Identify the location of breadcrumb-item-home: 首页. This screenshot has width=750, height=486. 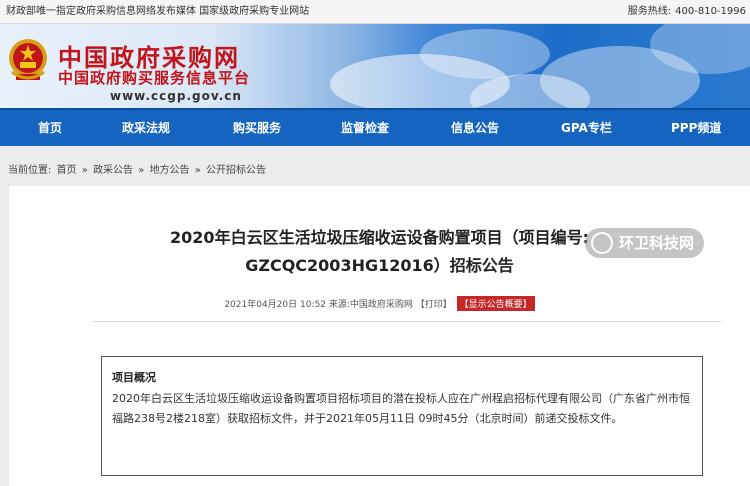
(67, 170).